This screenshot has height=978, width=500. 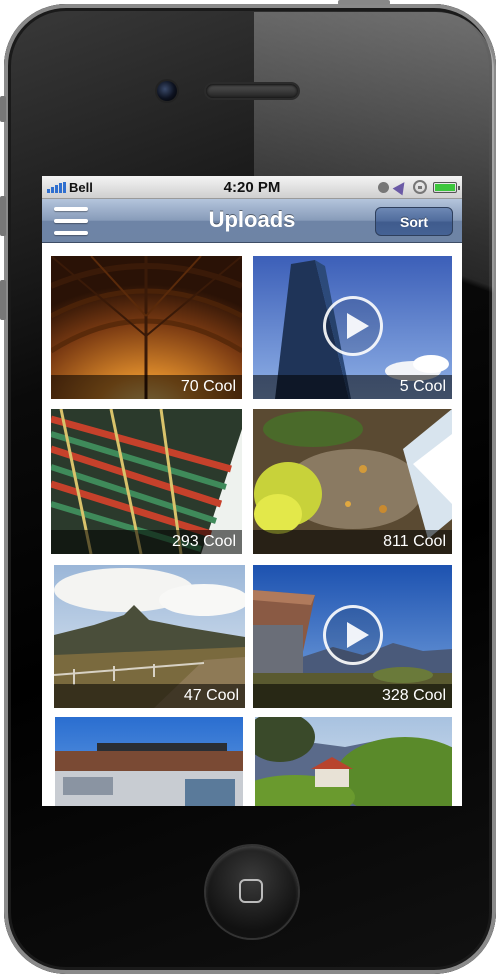 What do you see at coordinates (146, 481) in the screenshot?
I see `photo-tile: 293 Cool` at bounding box center [146, 481].